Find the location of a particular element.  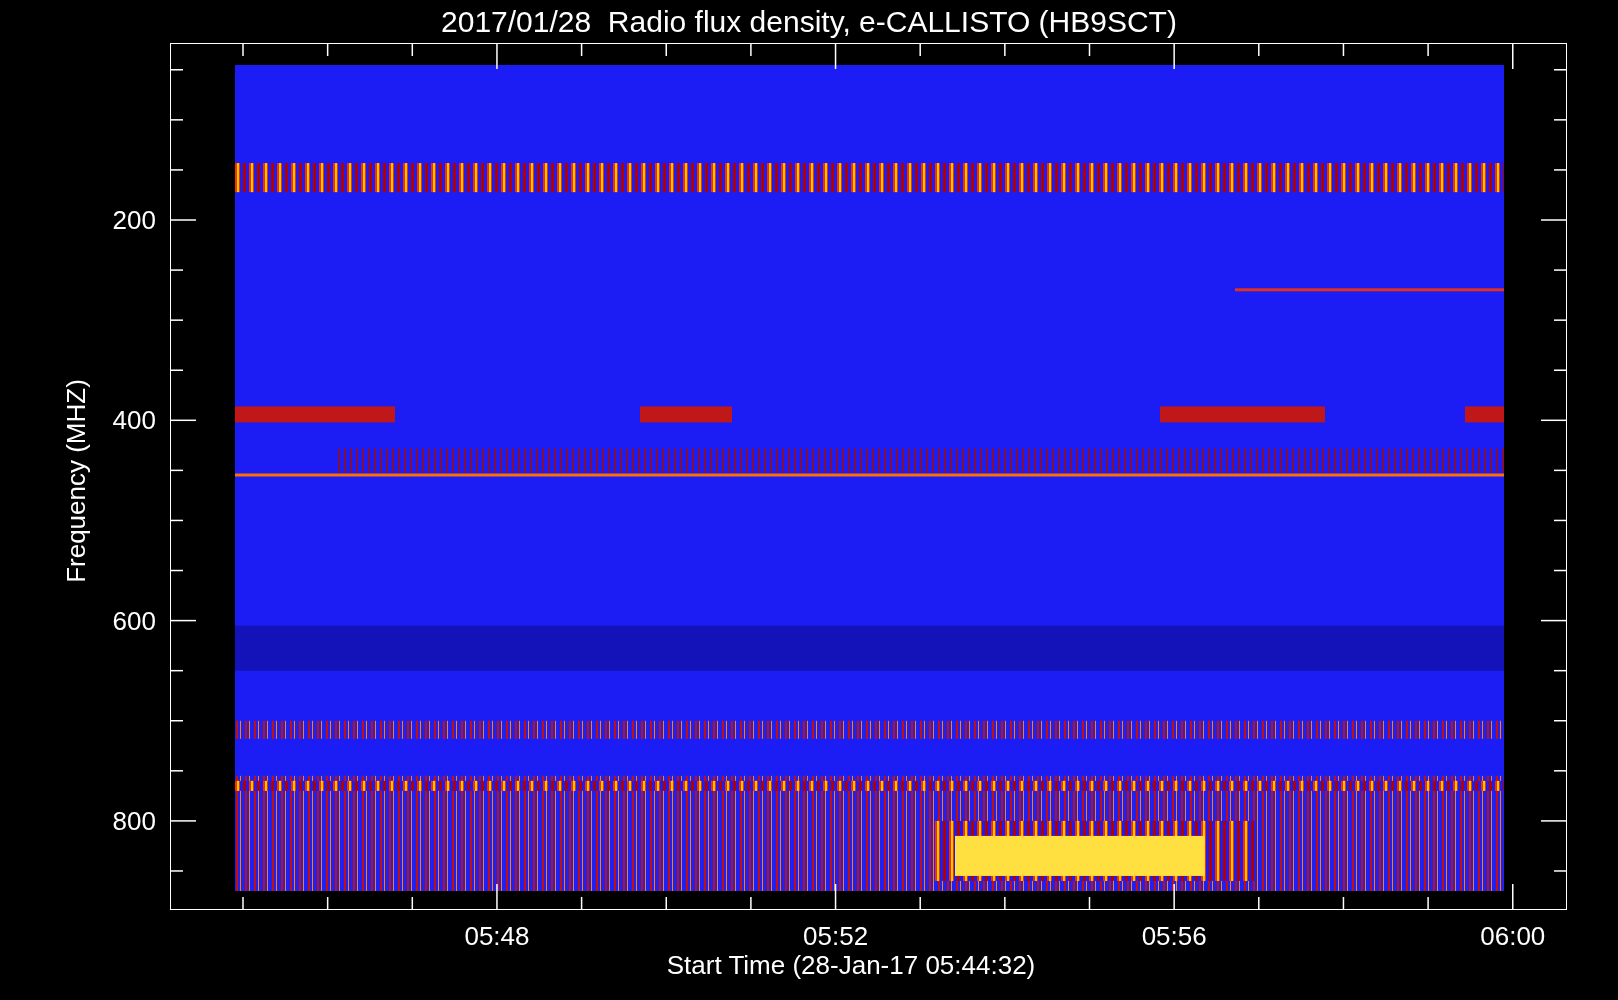

y-tick-label: 800 is located at coordinates (134, 820).